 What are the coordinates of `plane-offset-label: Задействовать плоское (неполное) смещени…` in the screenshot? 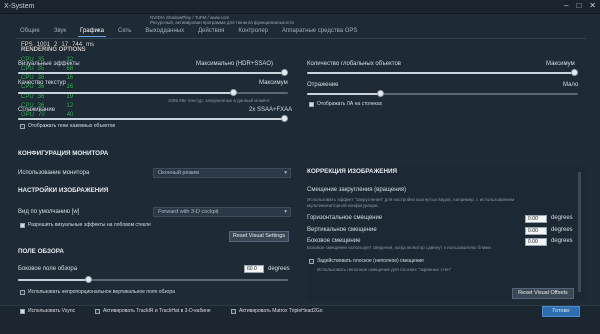 It's located at (370, 261).